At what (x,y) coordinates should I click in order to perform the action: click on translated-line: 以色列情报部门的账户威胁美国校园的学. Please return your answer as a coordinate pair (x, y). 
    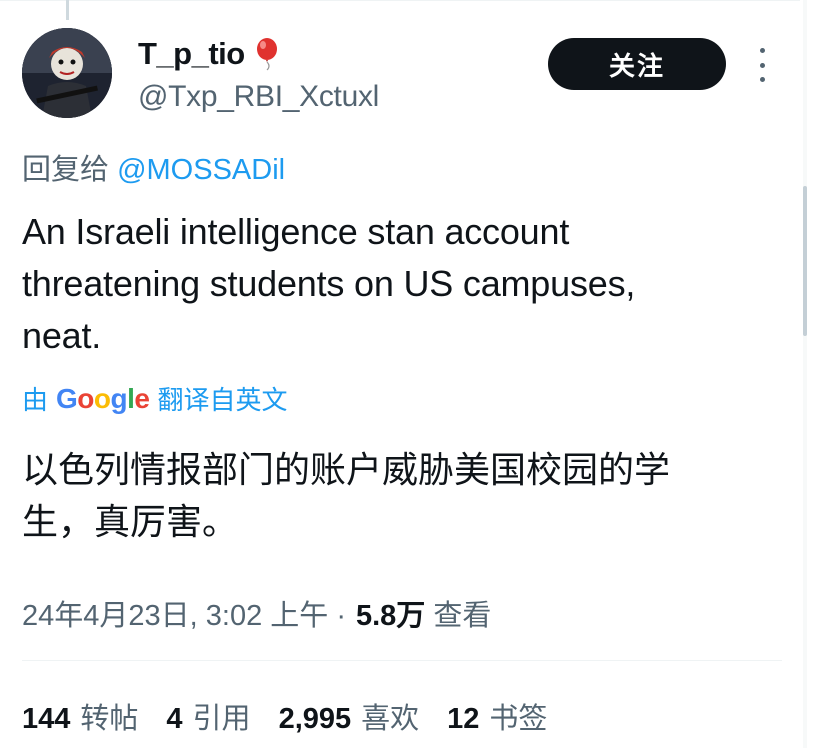
    Looking at the image, I should click on (346, 469).